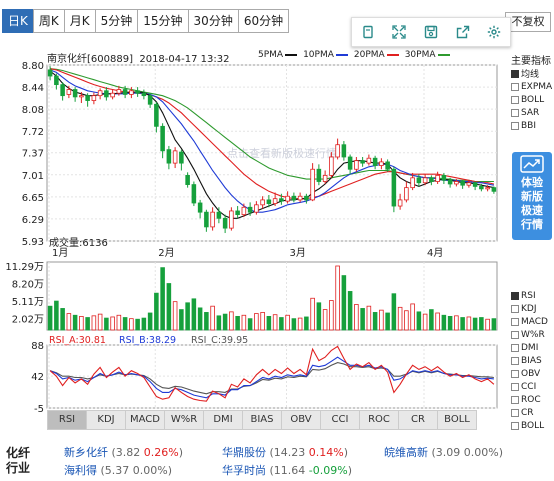  Describe the element at coordinates (418, 420) in the screenshot. I see `indicator-tab-cr: CR` at that location.